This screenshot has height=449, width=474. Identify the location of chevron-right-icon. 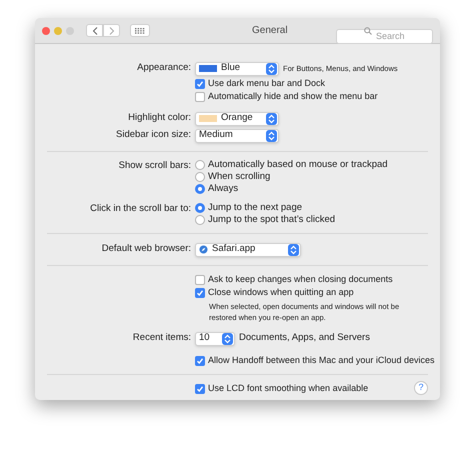
(111, 30).